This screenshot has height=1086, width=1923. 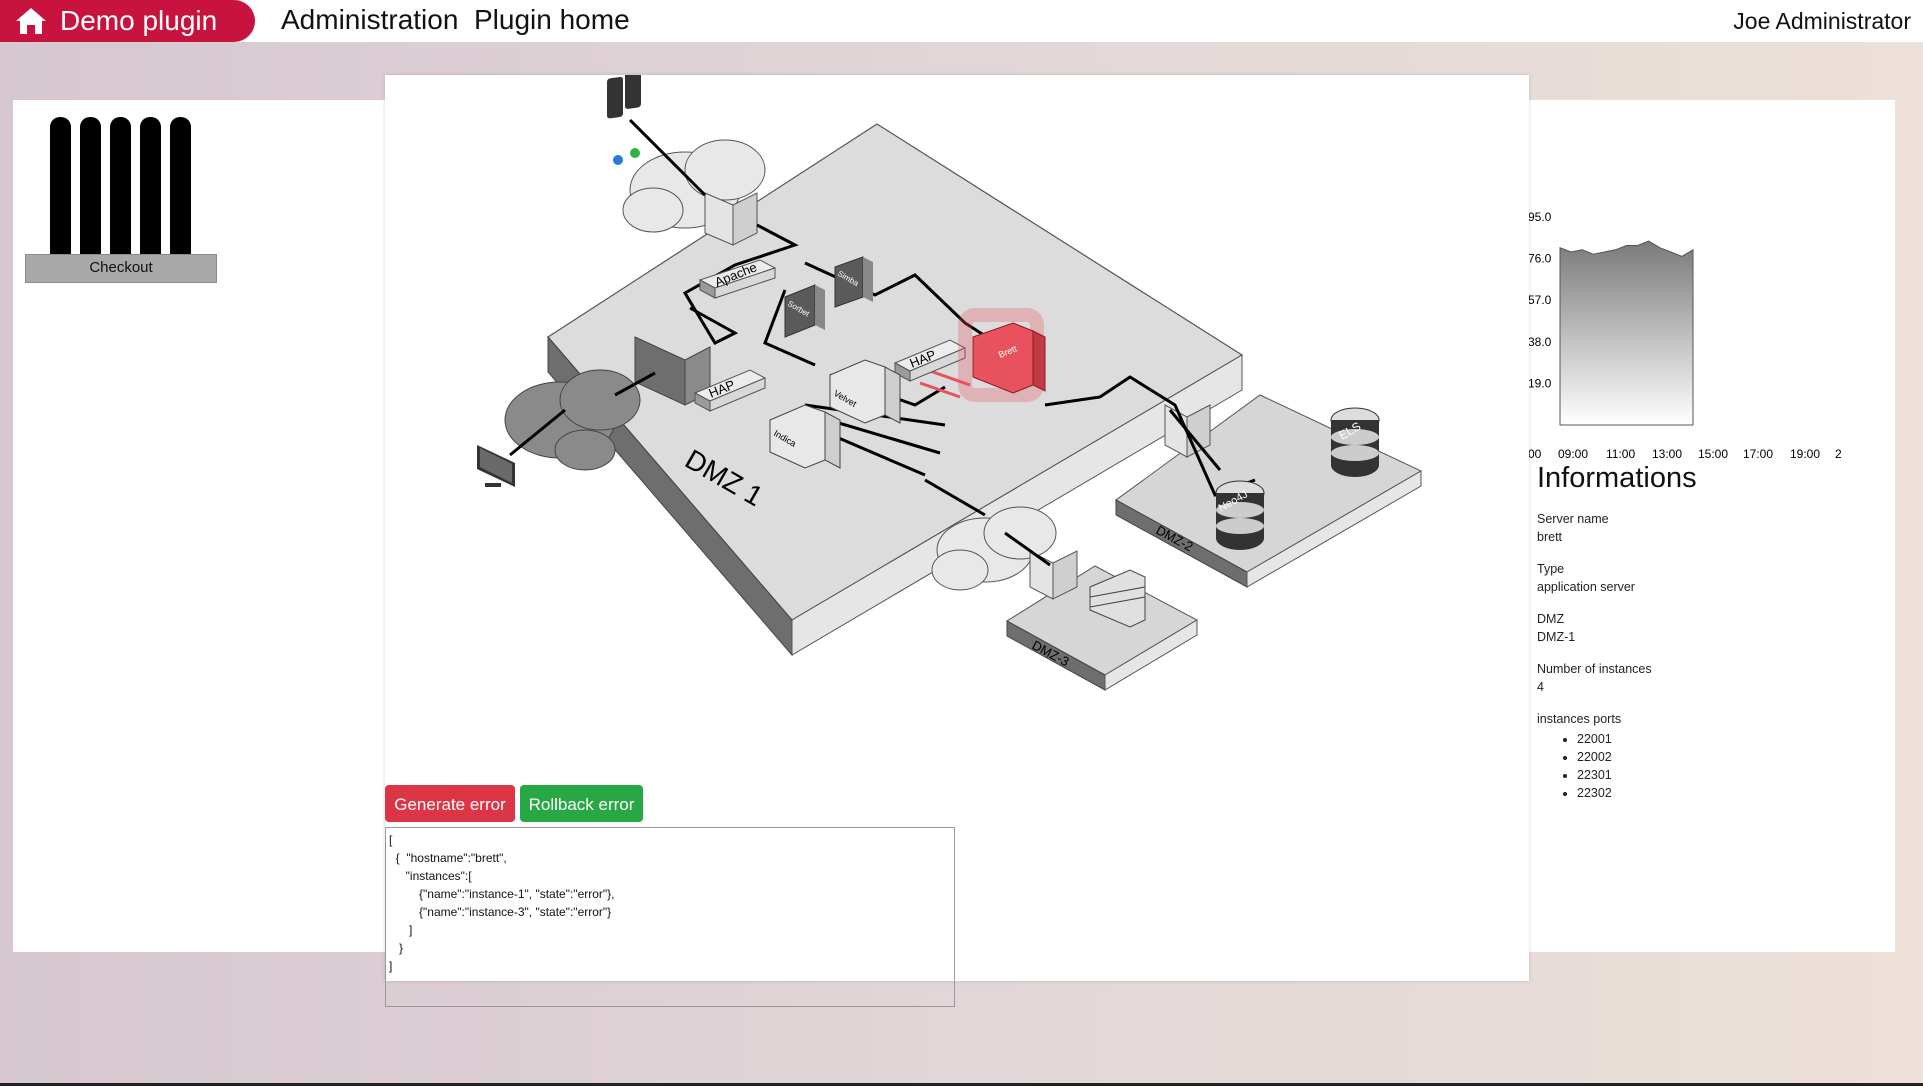 What do you see at coordinates (1594, 669) in the screenshot?
I see `info-label: Number of instances` at bounding box center [1594, 669].